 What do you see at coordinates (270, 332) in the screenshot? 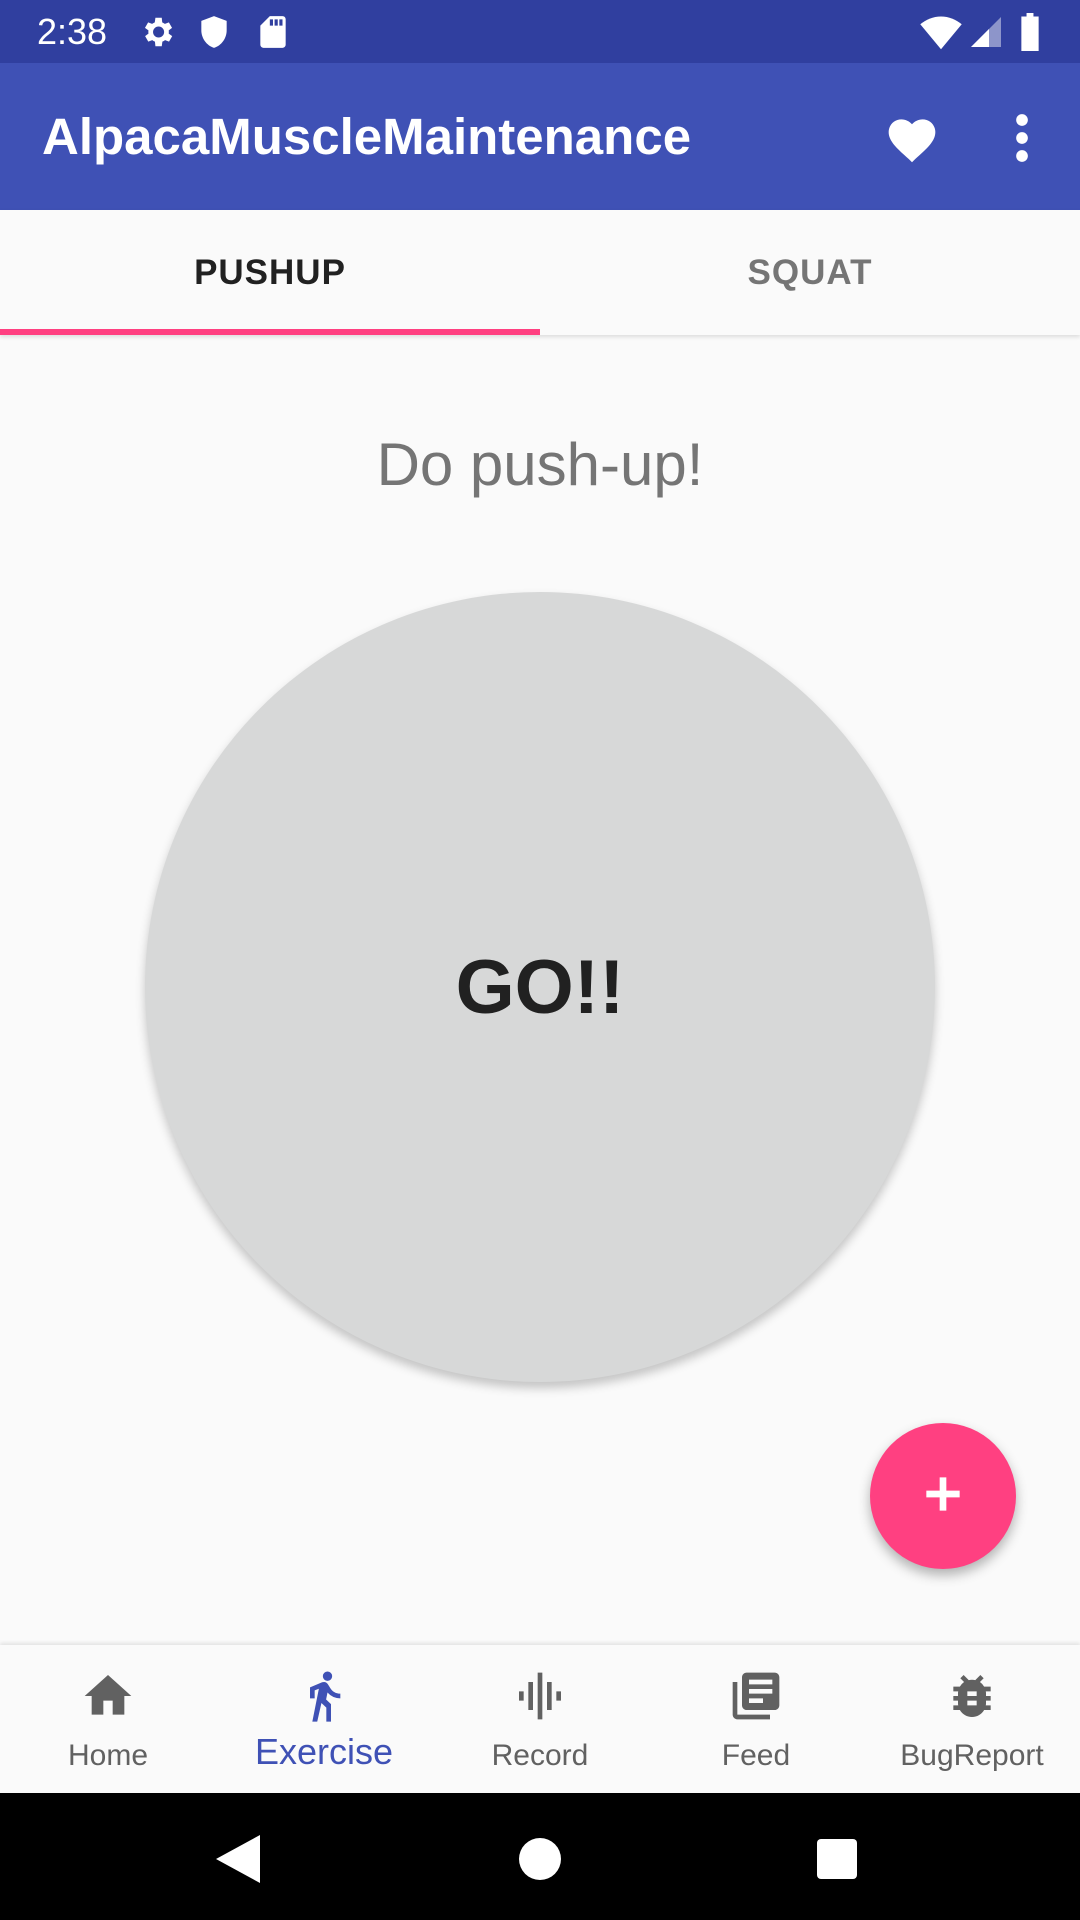
I see `tab-indicator` at bounding box center [270, 332].